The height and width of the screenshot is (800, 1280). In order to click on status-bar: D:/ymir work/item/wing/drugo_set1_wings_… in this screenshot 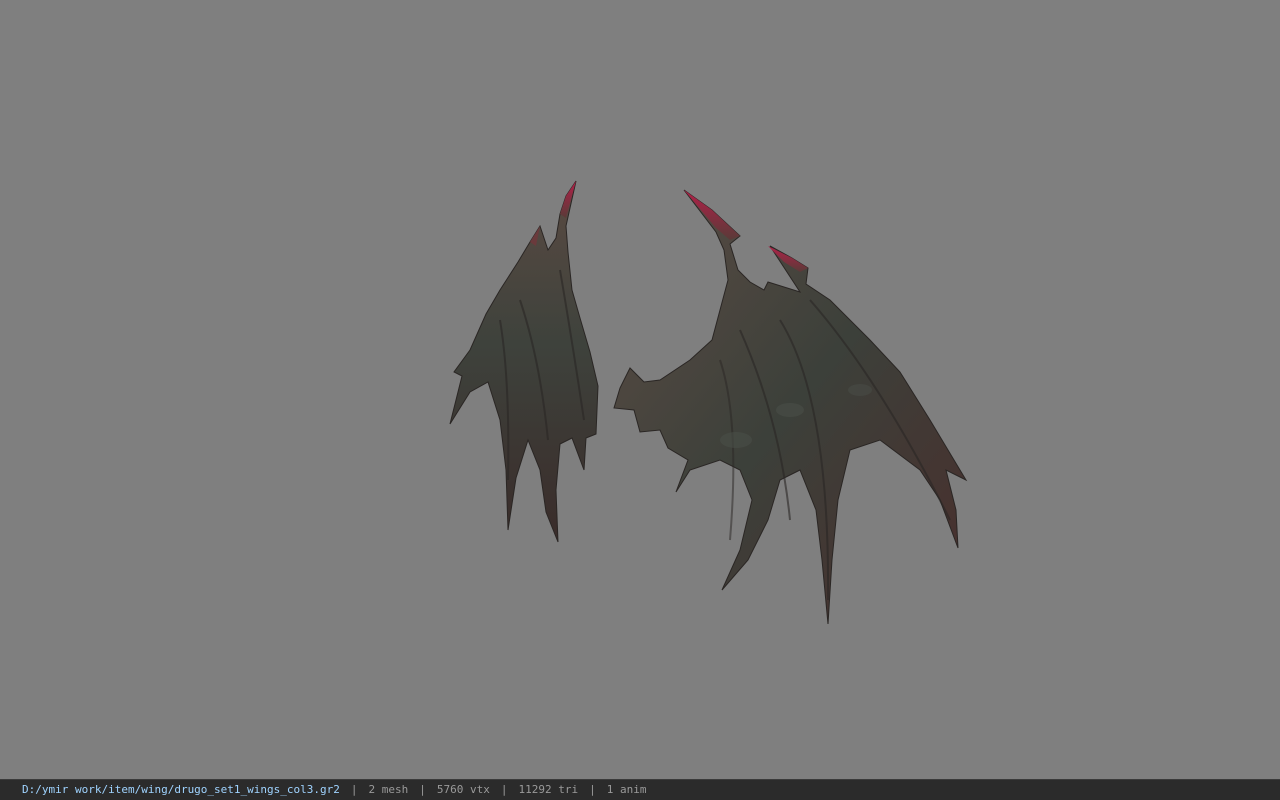, I will do `click(640, 789)`.